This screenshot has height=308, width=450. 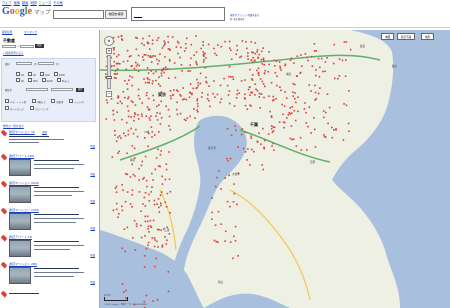 What do you see at coordinates (406, 36) in the screenshot?
I see `maptype-satellite-button: 航空写真` at bounding box center [406, 36].